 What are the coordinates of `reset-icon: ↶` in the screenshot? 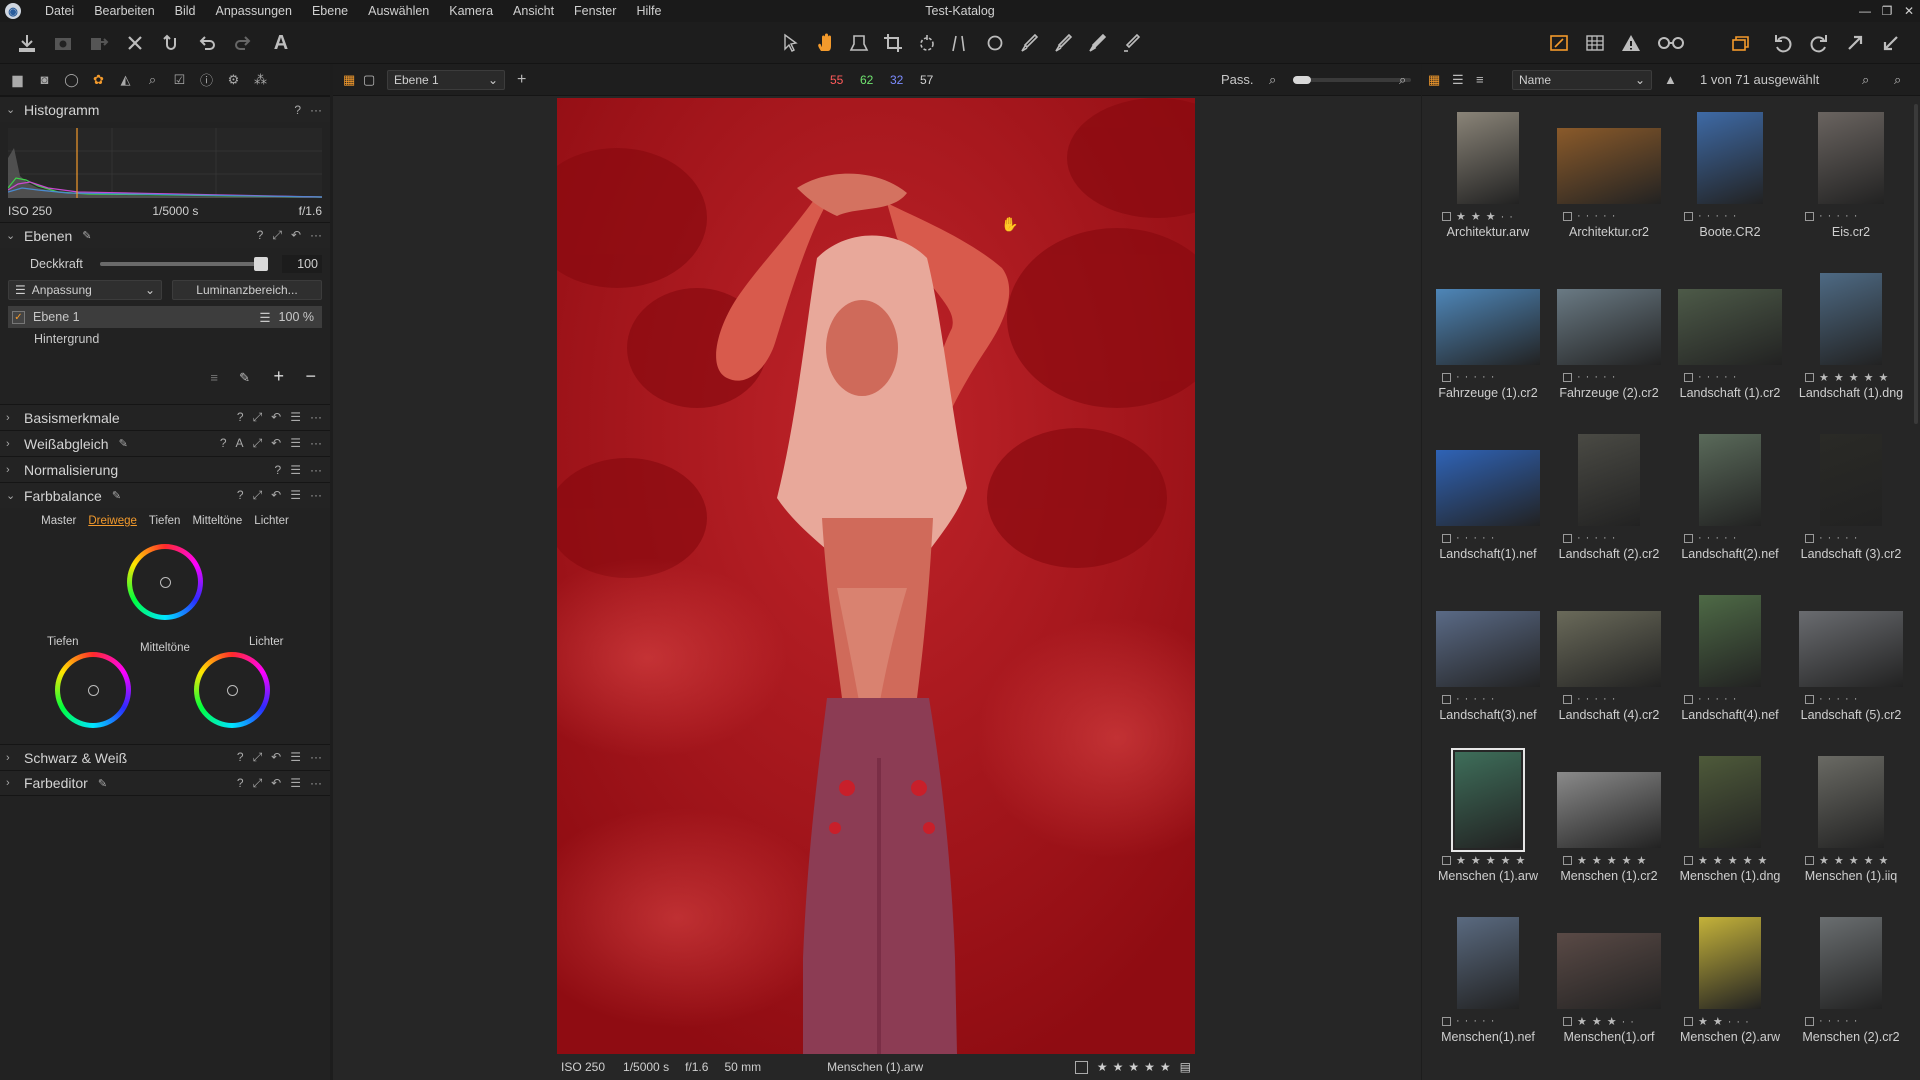 It's located at (296, 235).